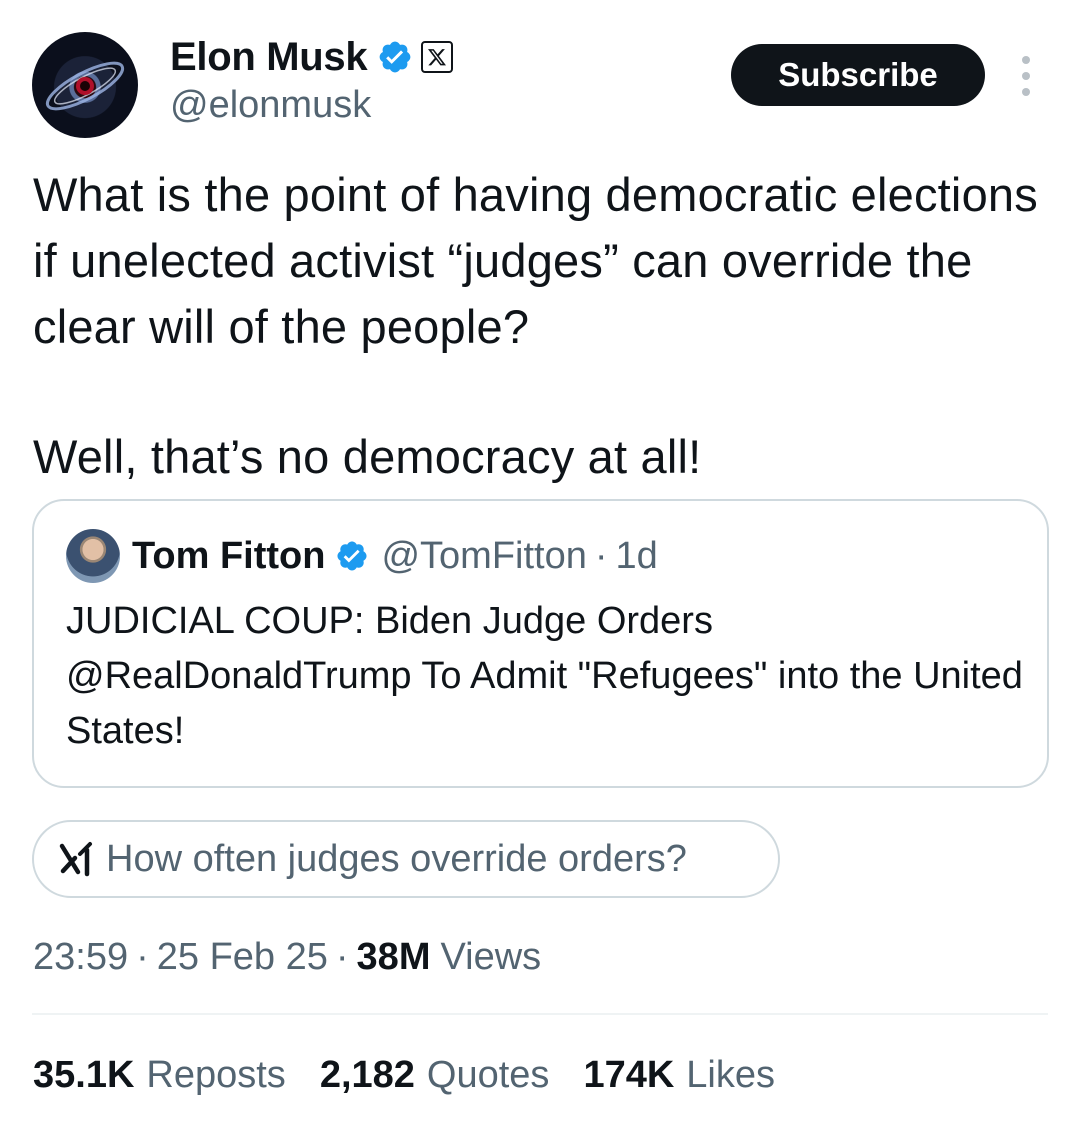 Image resolution: width=1080 pixels, height=1127 pixels. Describe the element at coordinates (93, 556) in the screenshot. I see `quoted-author-avatar` at that location.